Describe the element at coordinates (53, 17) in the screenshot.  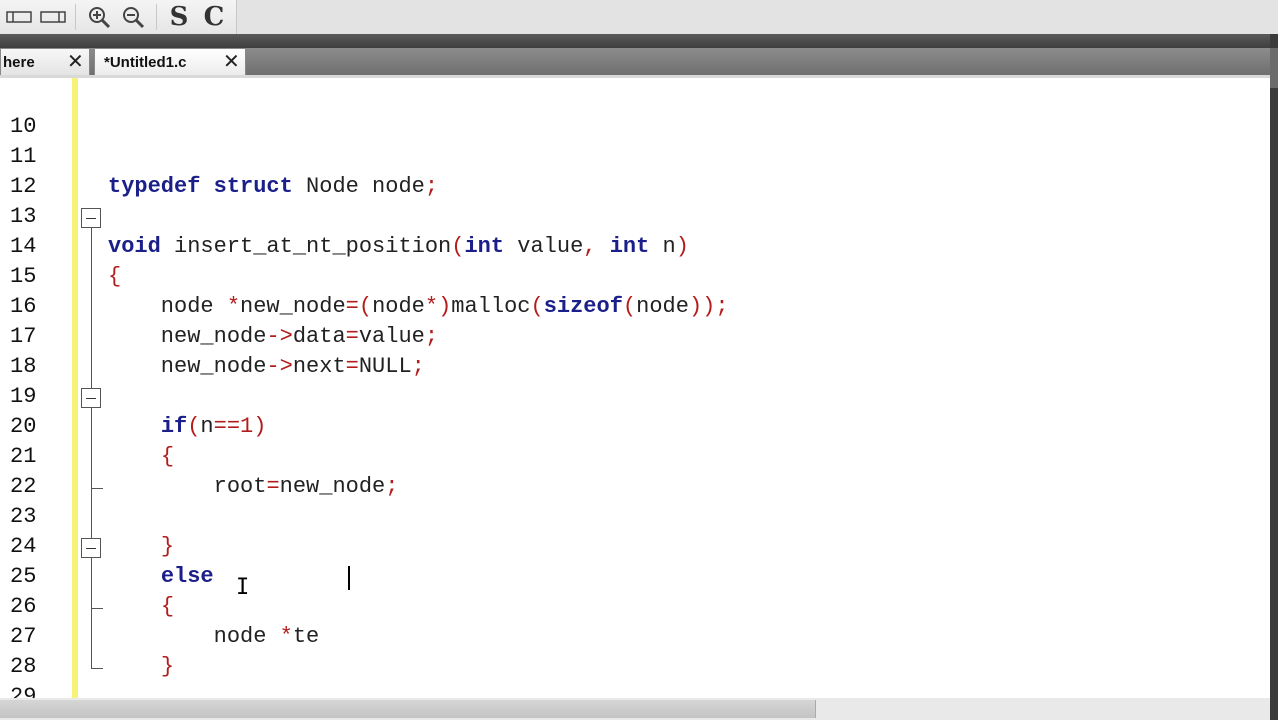
I see `window-cascade-icon` at that location.